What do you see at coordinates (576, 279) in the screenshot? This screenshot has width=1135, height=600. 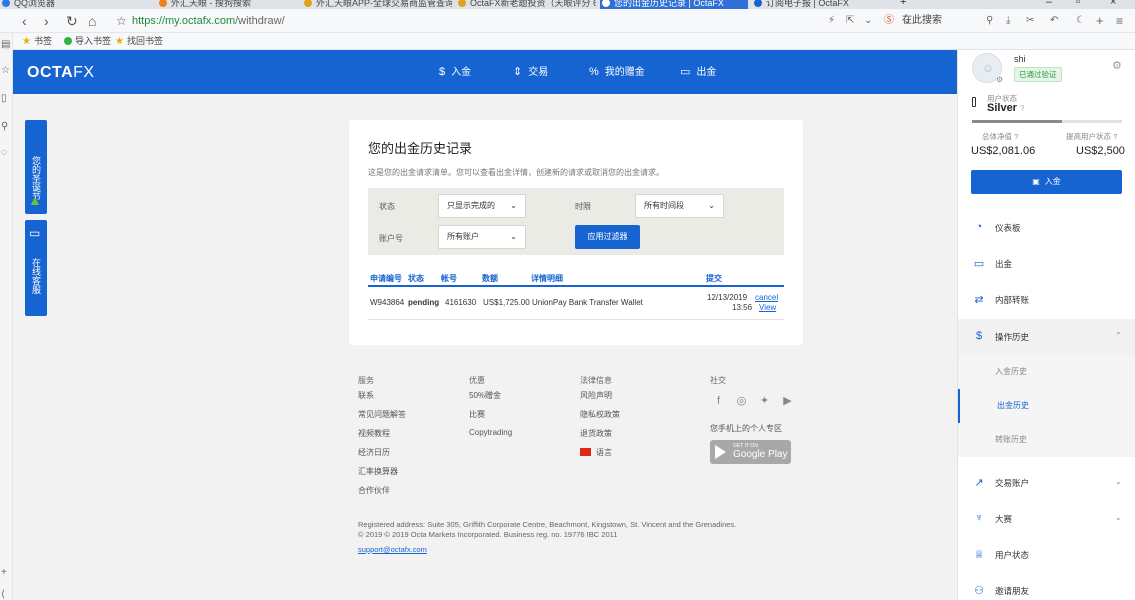 I see `table-header: 申请编号 状态 帐号 数额 详情明细 提交` at bounding box center [576, 279].